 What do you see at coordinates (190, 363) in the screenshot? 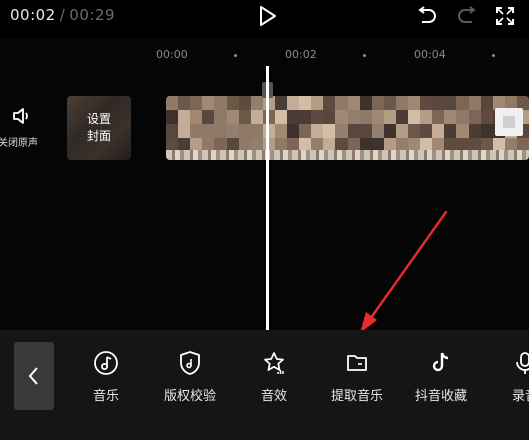
I see `shield-music-icon` at bounding box center [190, 363].